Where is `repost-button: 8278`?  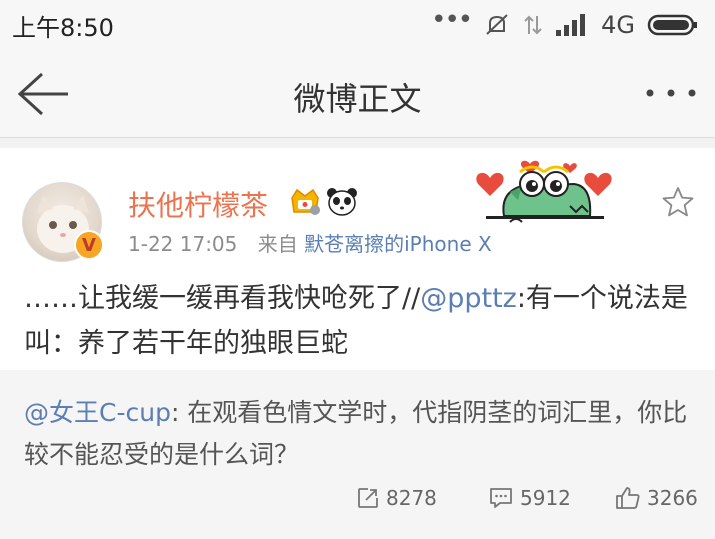 repost-button: 8278 is located at coordinates (396, 498).